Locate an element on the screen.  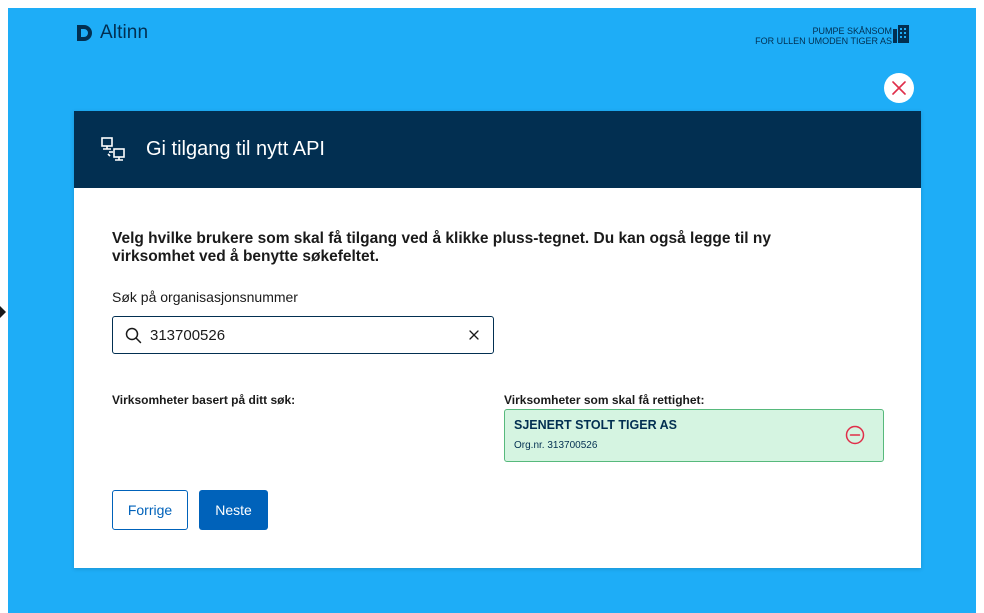
clear-search-icon is located at coordinates (474, 335).